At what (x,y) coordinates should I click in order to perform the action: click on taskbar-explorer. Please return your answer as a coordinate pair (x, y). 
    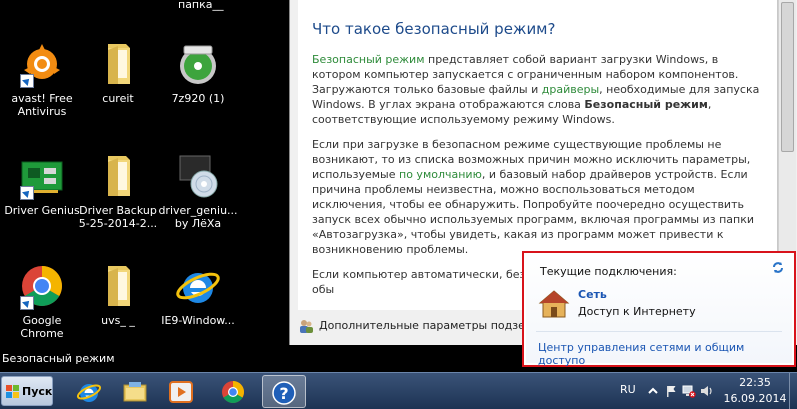
    Looking at the image, I should click on (136, 391).